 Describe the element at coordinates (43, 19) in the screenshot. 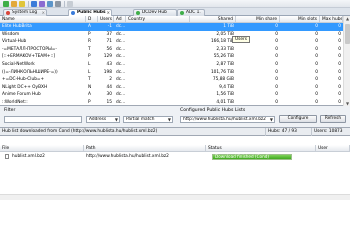

I see `column-header-name: Name` at that location.